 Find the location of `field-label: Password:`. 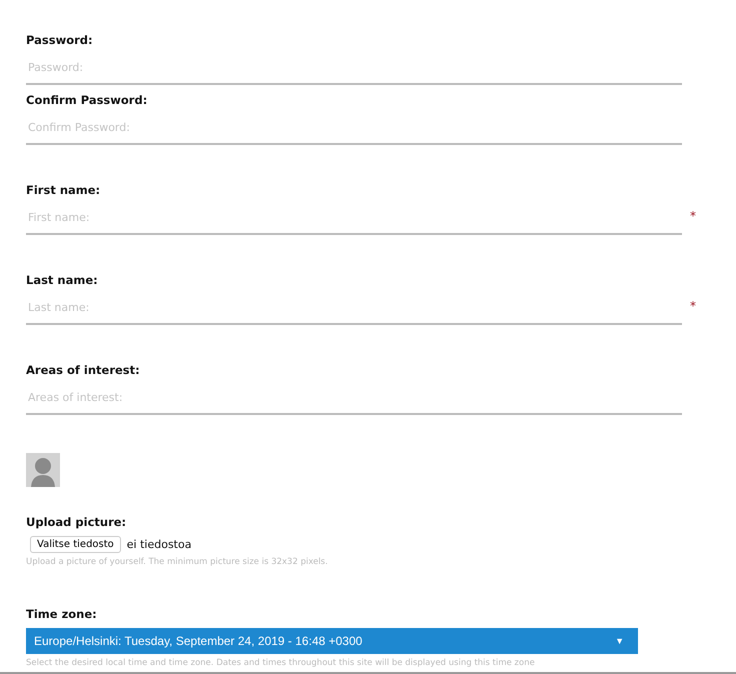

field-label: Password: is located at coordinates (60, 40).